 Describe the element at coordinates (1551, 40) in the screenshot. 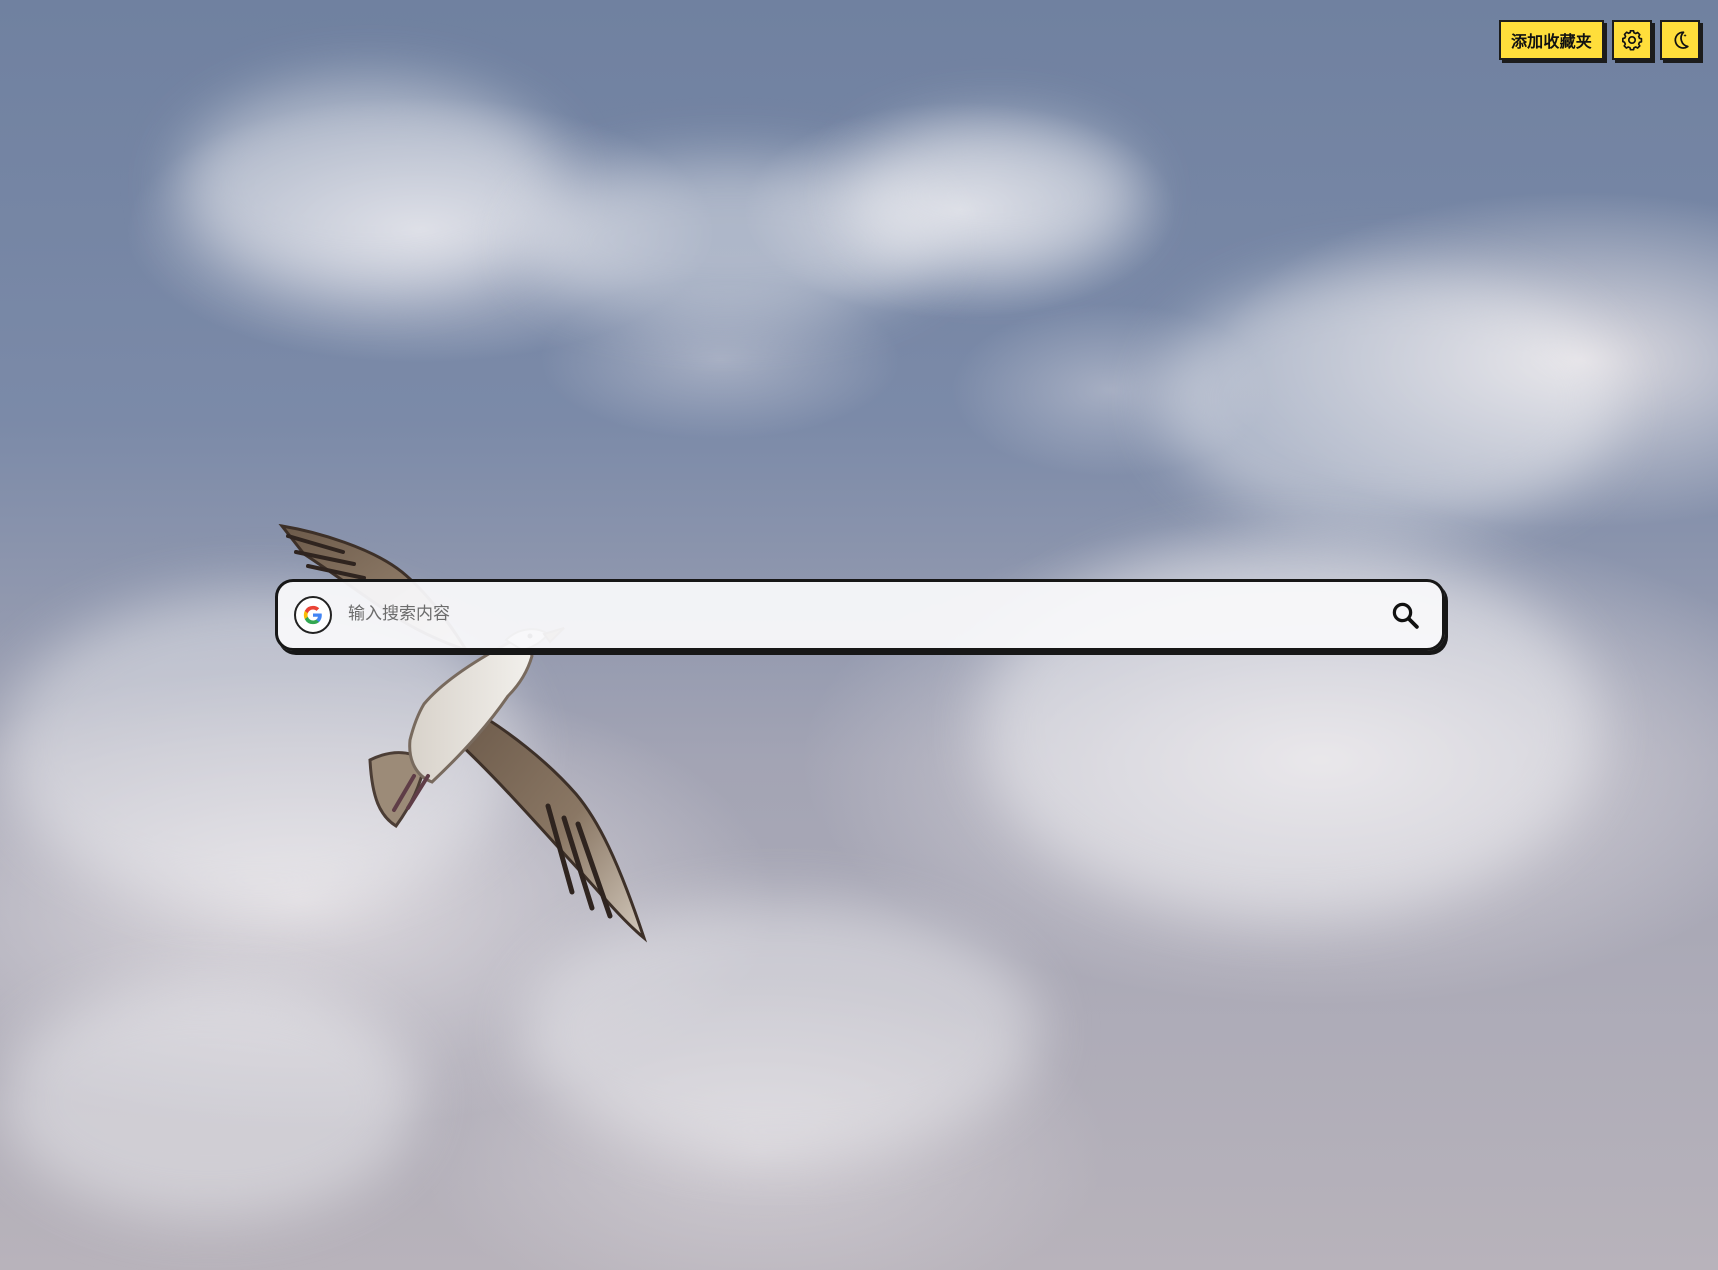

I see `add-bookmark-button: 添加收藏夹` at that location.